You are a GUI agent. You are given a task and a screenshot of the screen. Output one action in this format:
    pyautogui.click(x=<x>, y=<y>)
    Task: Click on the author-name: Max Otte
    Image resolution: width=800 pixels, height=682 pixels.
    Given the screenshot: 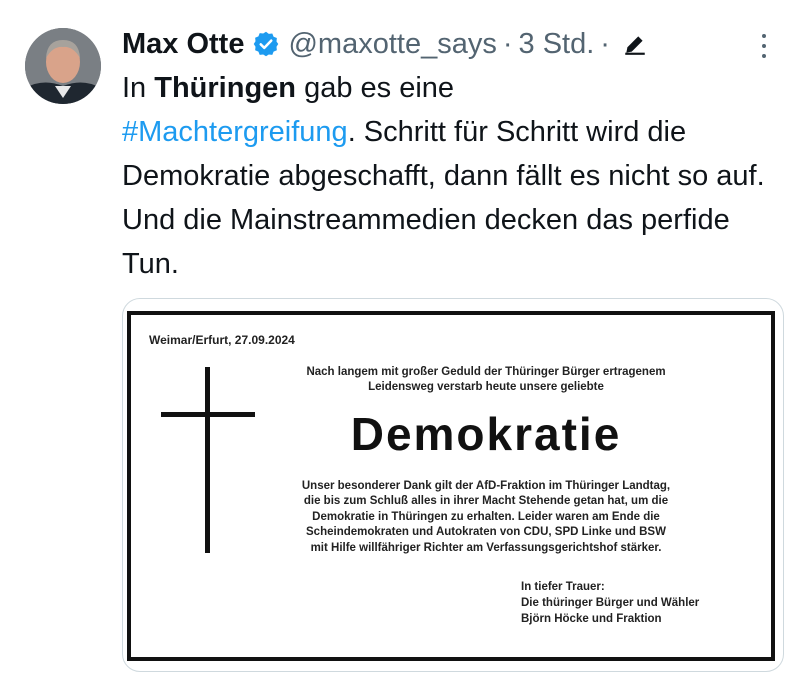 What is the action you would take?
    pyautogui.click(x=183, y=44)
    